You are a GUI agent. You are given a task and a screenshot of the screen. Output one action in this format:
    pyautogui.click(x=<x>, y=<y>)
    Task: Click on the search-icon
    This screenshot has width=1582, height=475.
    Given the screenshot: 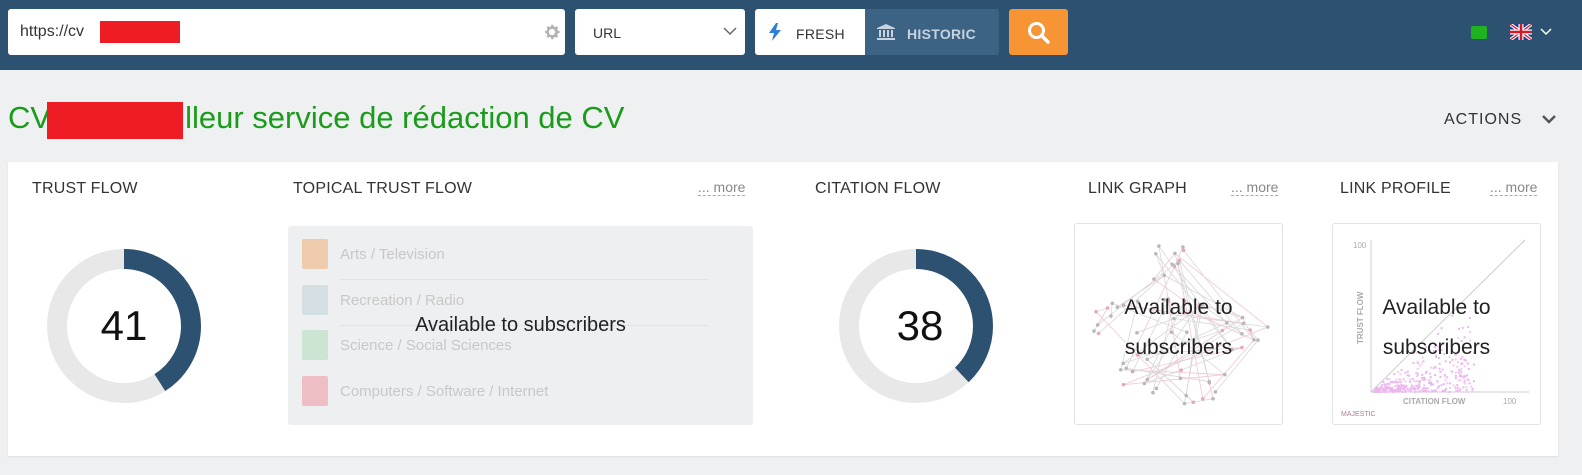 What is the action you would take?
    pyautogui.click(x=1039, y=33)
    